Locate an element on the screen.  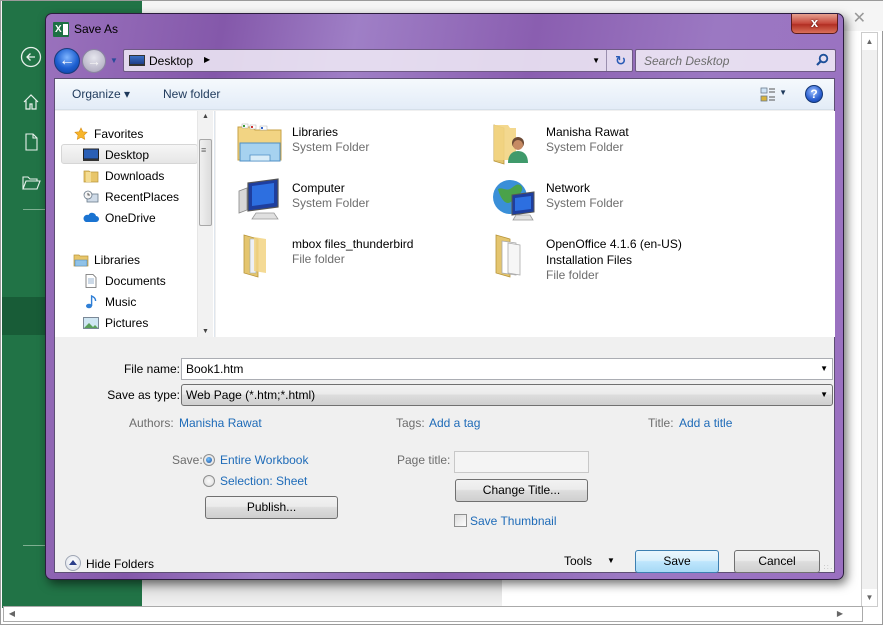
excel-vertical-scrollbar: ▲ ▼ is located at coordinates (869, 319).